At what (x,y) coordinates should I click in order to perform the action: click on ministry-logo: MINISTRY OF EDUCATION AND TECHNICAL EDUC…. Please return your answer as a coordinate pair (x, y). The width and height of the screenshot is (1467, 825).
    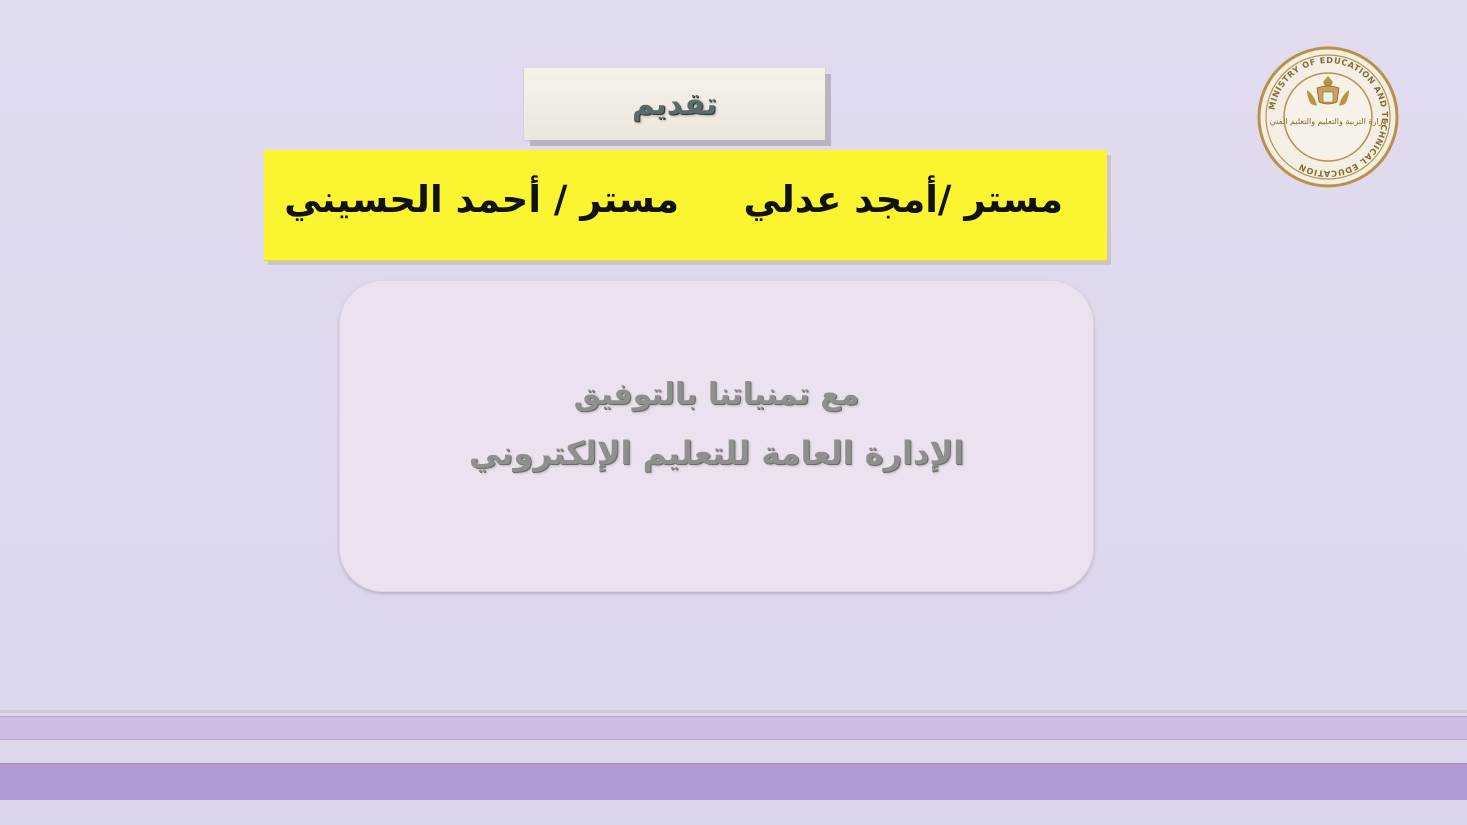
    Looking at the image, I should click on (1328, 117).